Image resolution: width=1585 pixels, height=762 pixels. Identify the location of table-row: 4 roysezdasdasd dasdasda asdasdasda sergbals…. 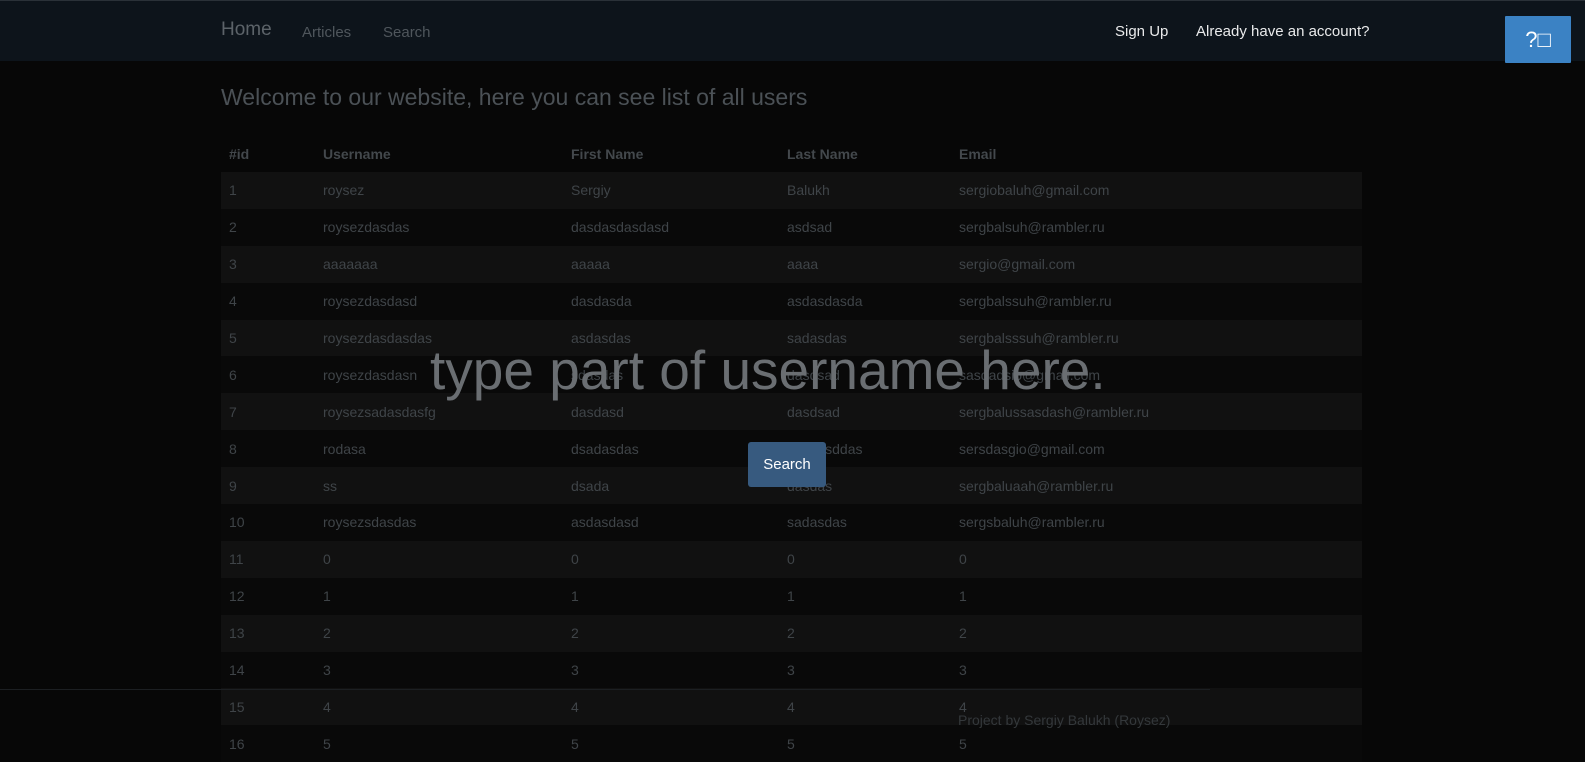
(791, 301).